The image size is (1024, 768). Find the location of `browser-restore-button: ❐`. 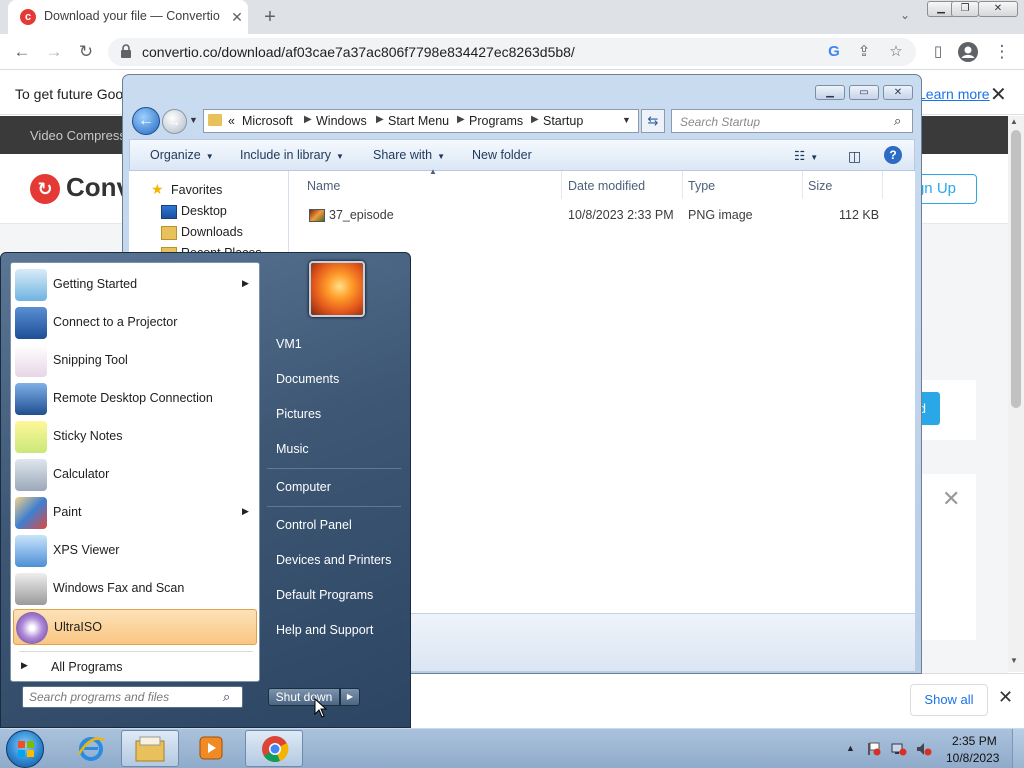

browser-restore-button: ❐ is located at coordinates (965, 9).